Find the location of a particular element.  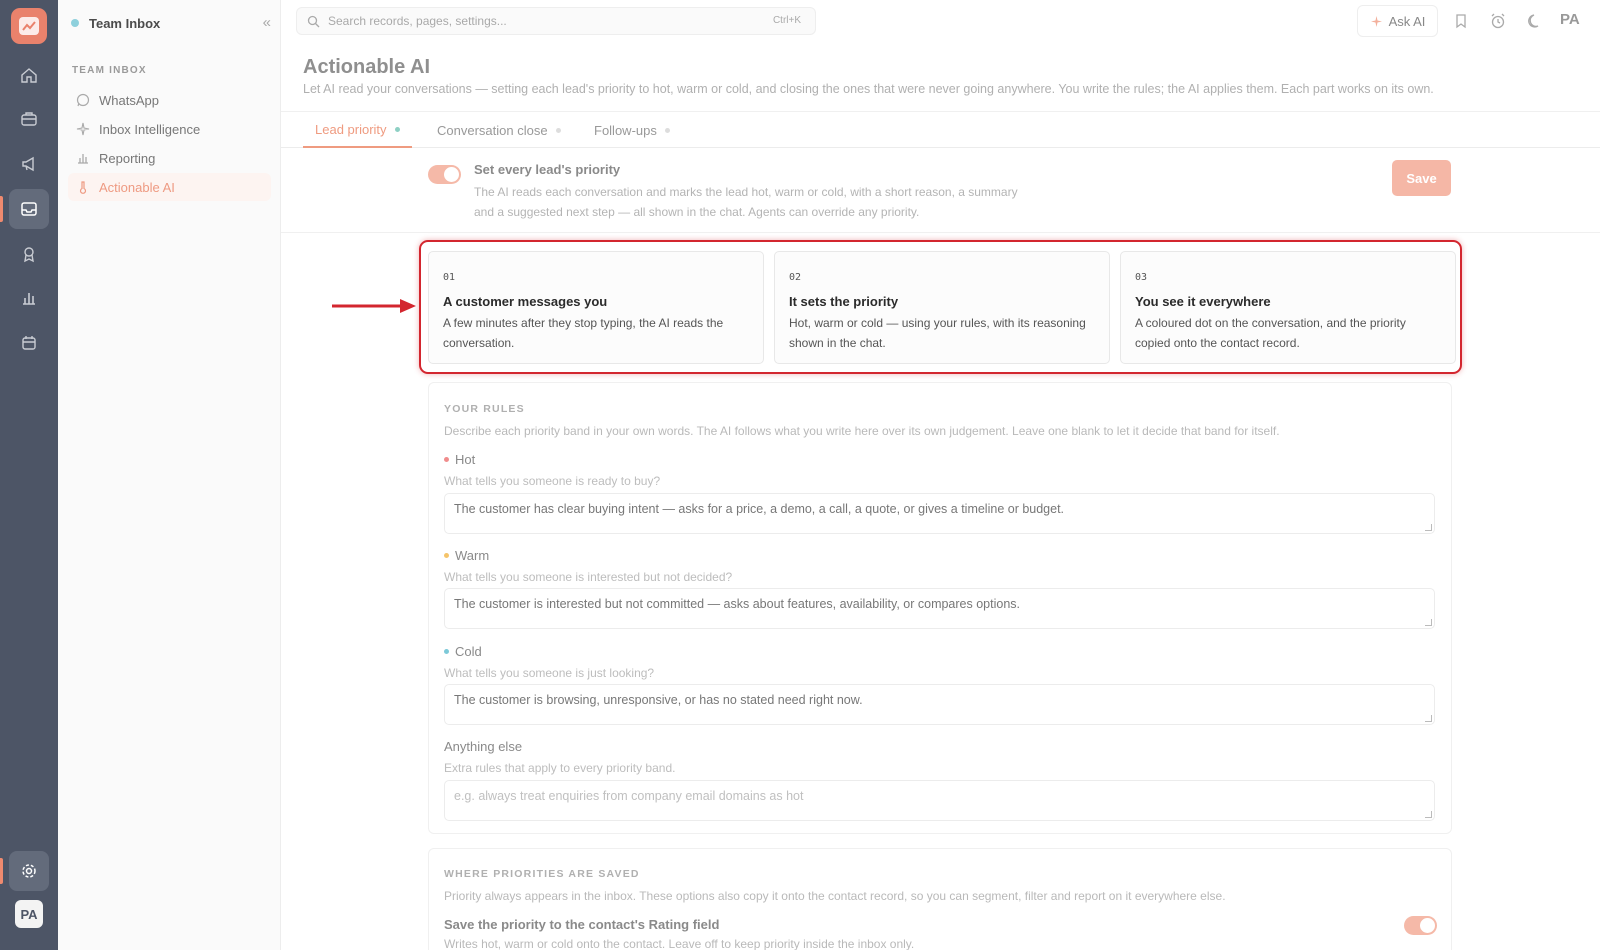

step-number: 03 is located at coordinates (1141, 277).